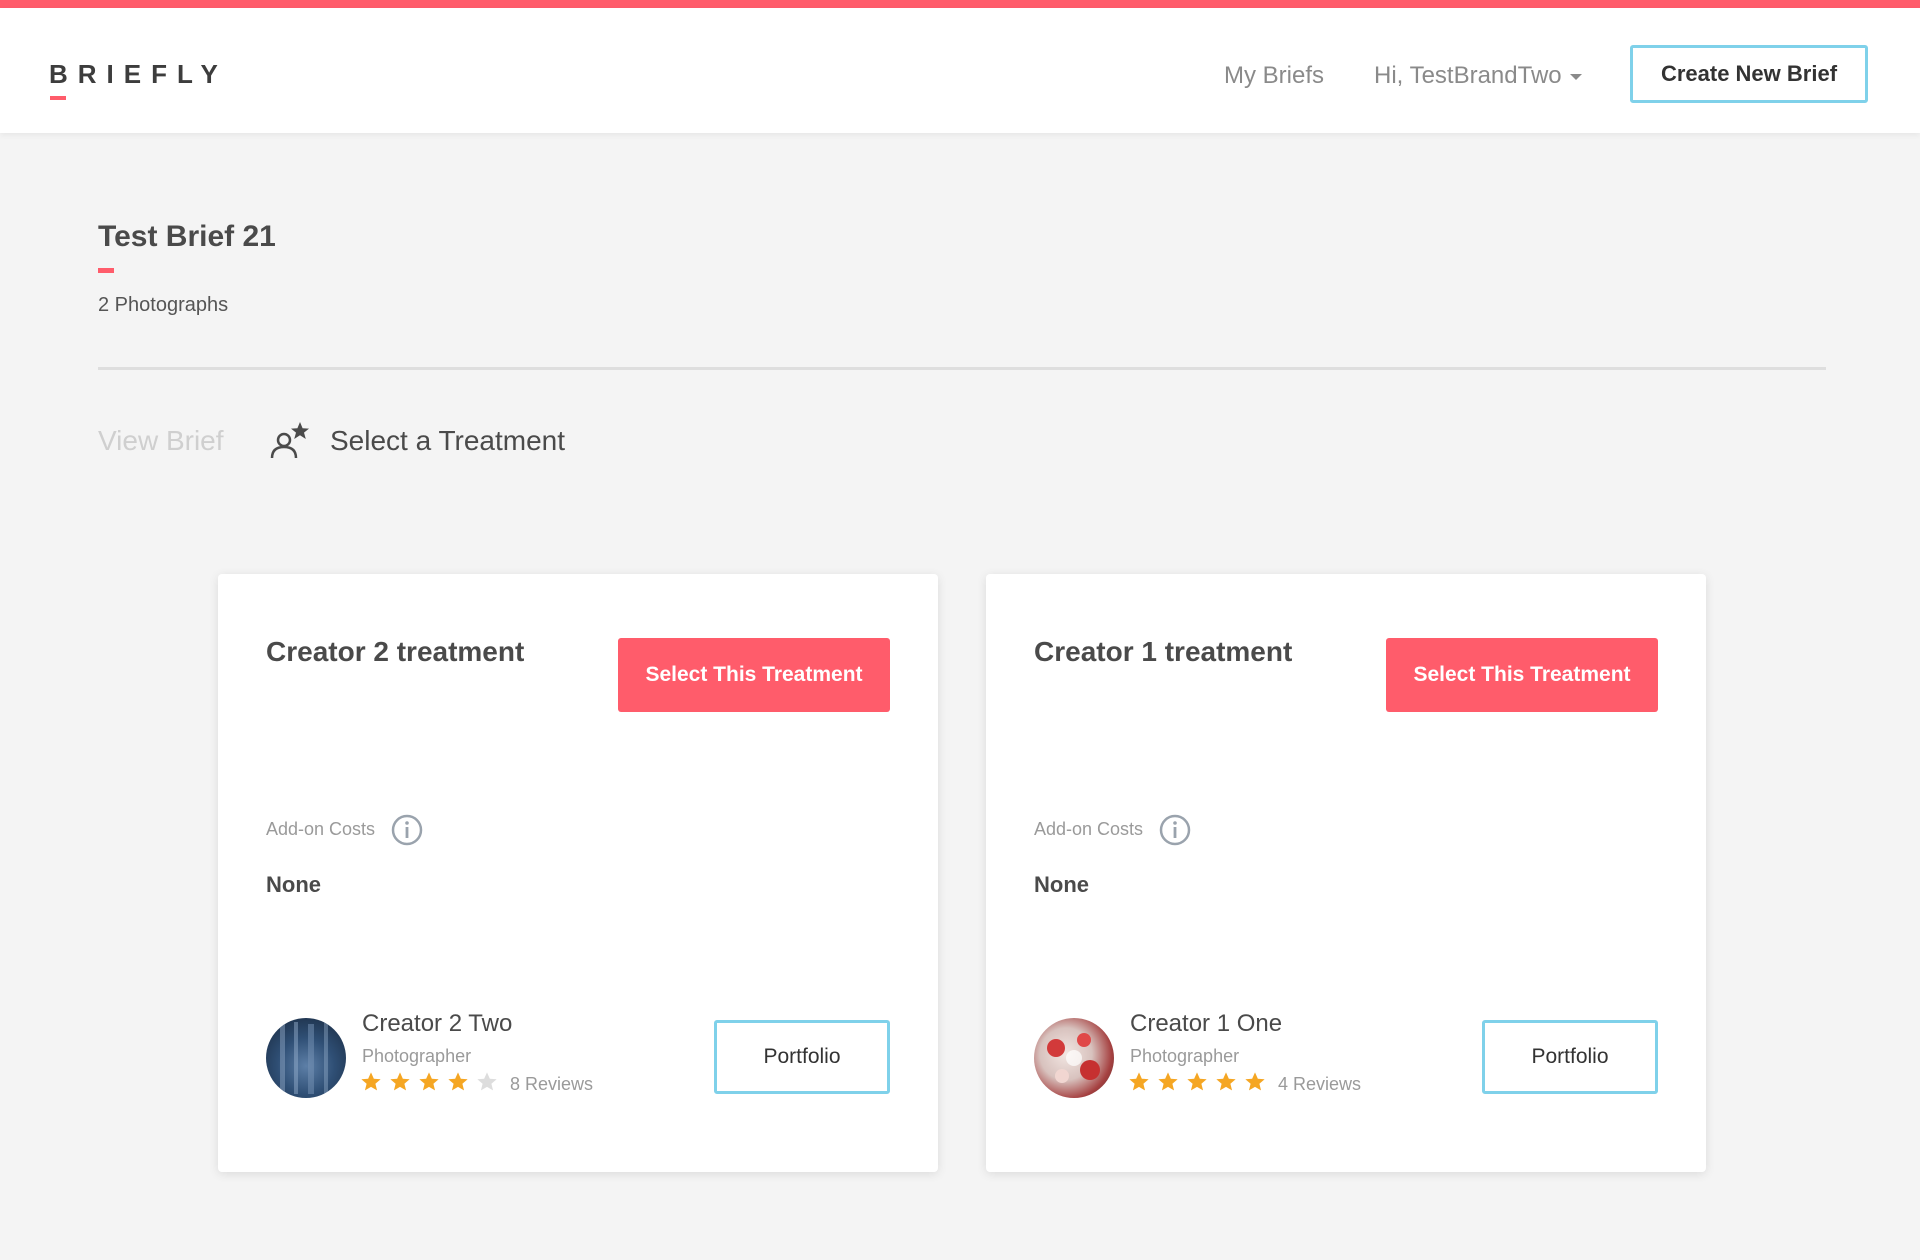  What do you see at coordinates (1274, 76) in the screenshot?
I see `nav-my-briefs: My Briefs` at bounding box center [1274, 76].